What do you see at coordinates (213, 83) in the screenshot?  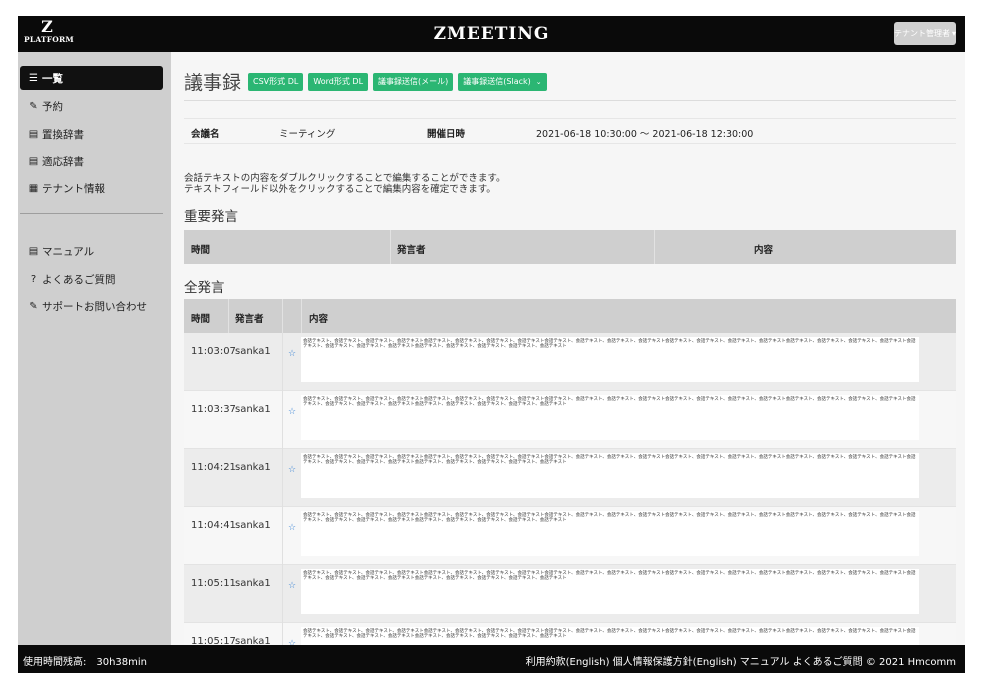 I see `page-title: 議事録` at bounding box center [213, 83].